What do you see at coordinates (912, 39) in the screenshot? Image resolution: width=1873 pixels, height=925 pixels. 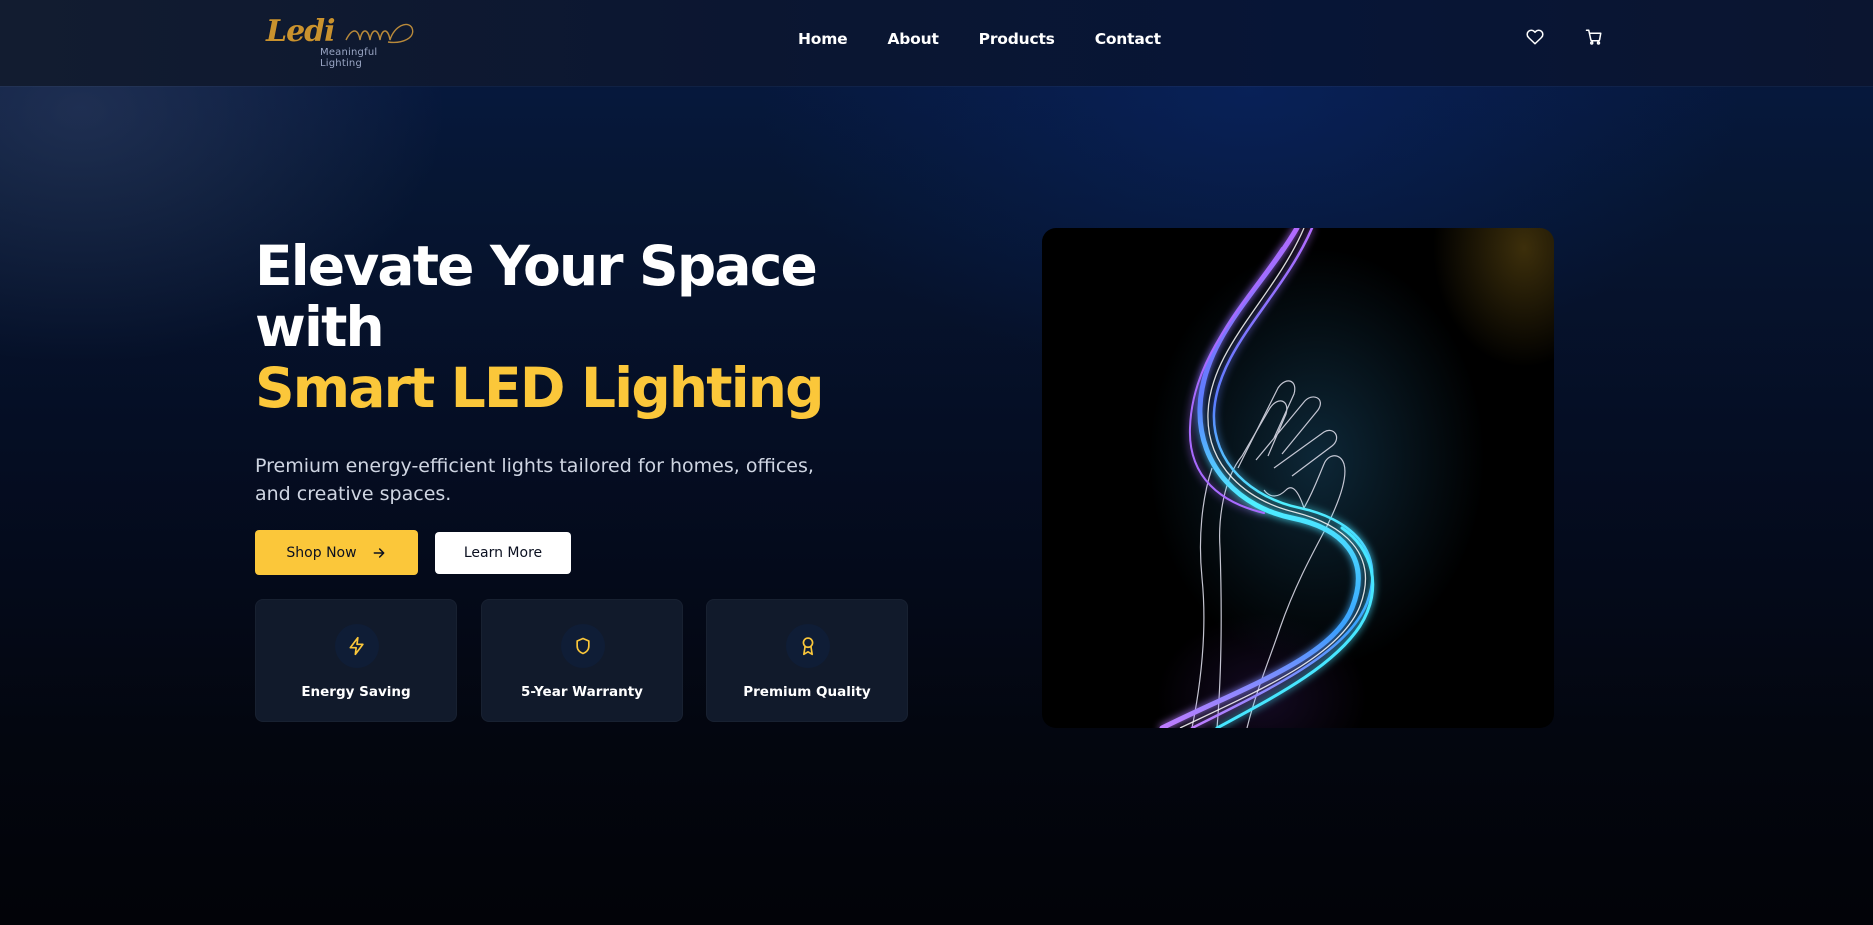 I see `nav-about: About` at bounding box center [912, 39].